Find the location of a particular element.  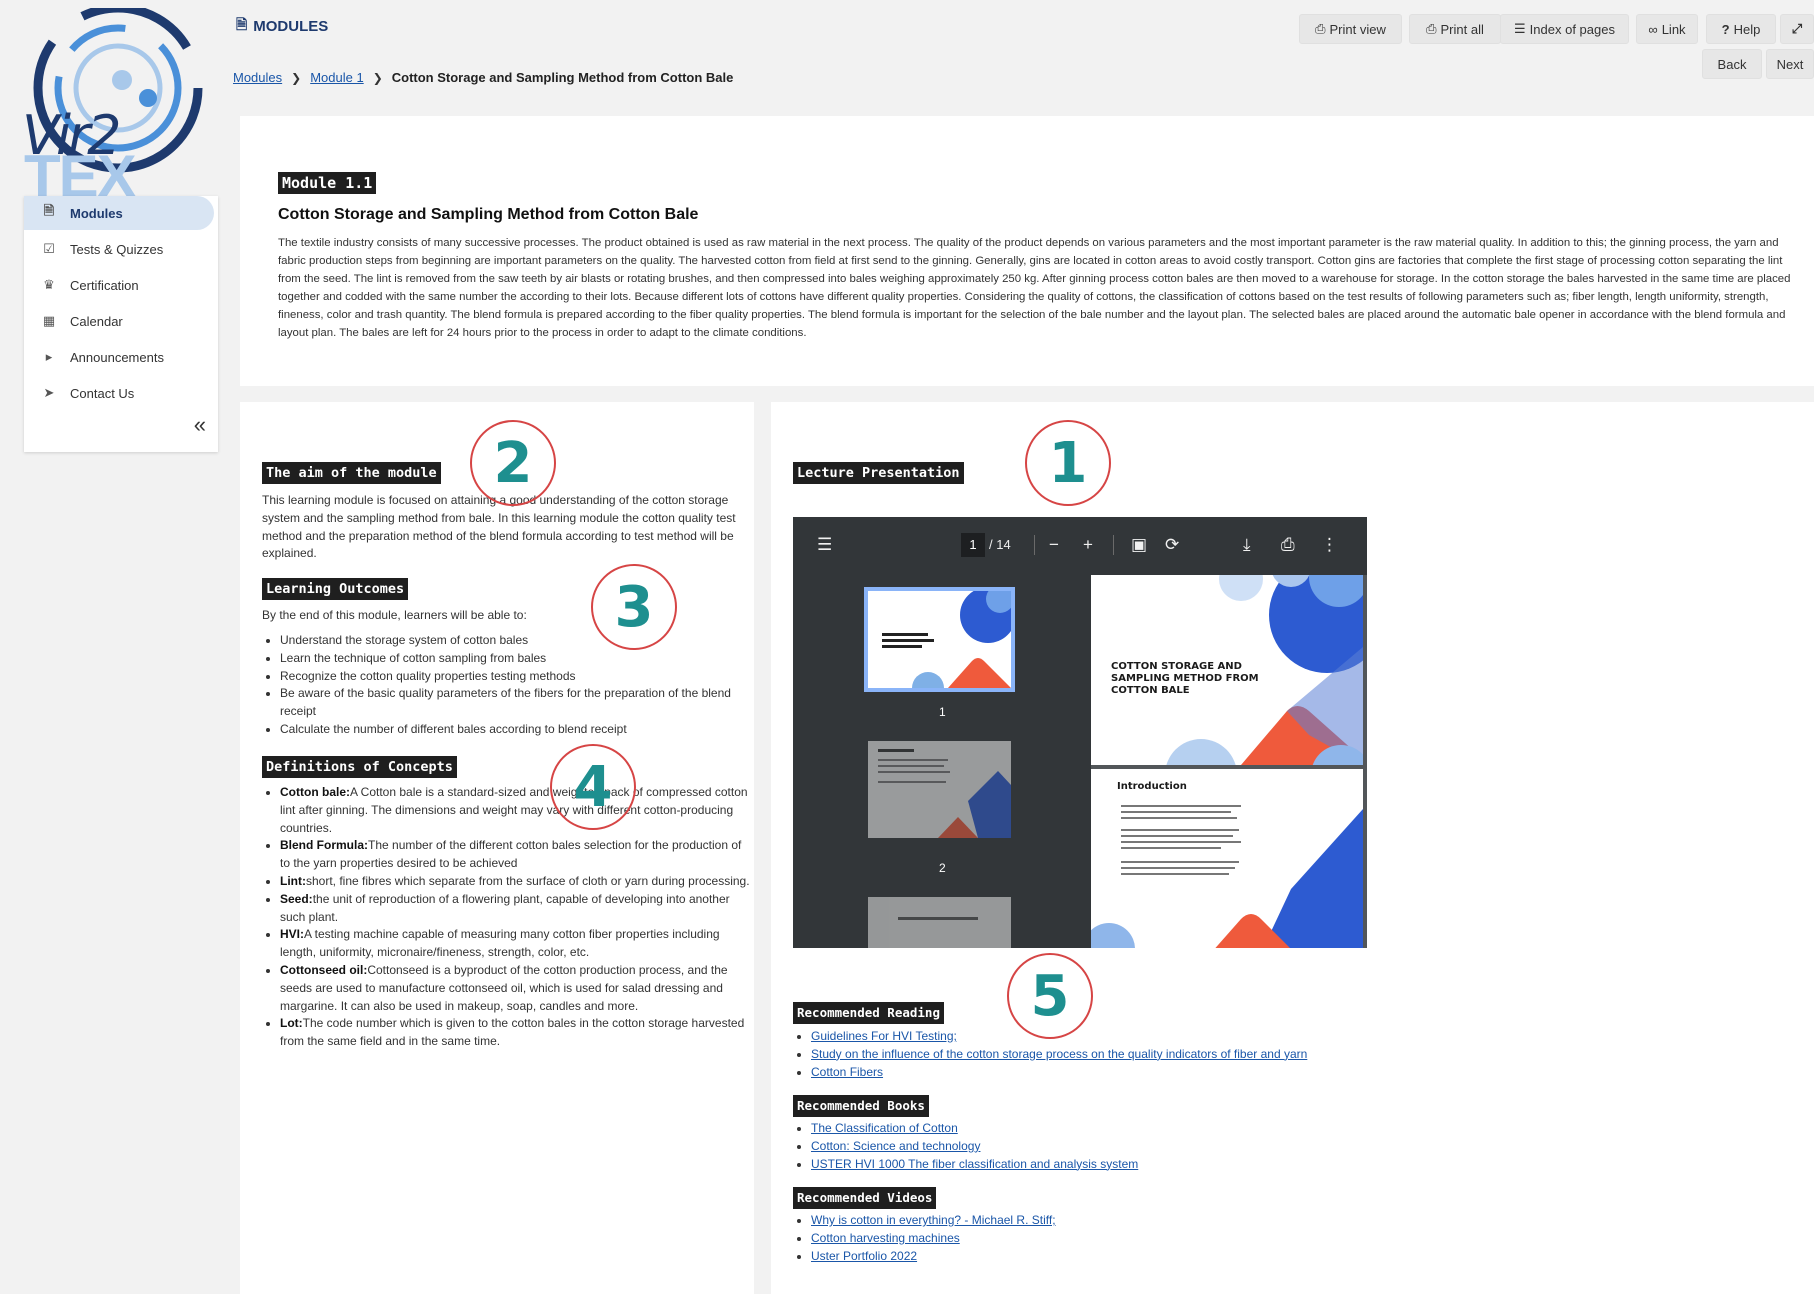

page-title-text: MODULES is located at coordinates (291, 26).